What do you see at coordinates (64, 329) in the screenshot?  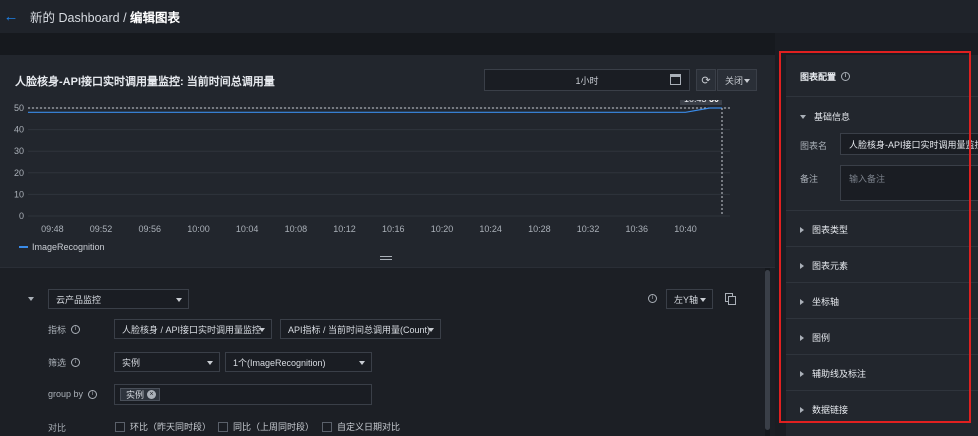 I see `metric-label-row: 指标 i` at bounding box center [64, 329].